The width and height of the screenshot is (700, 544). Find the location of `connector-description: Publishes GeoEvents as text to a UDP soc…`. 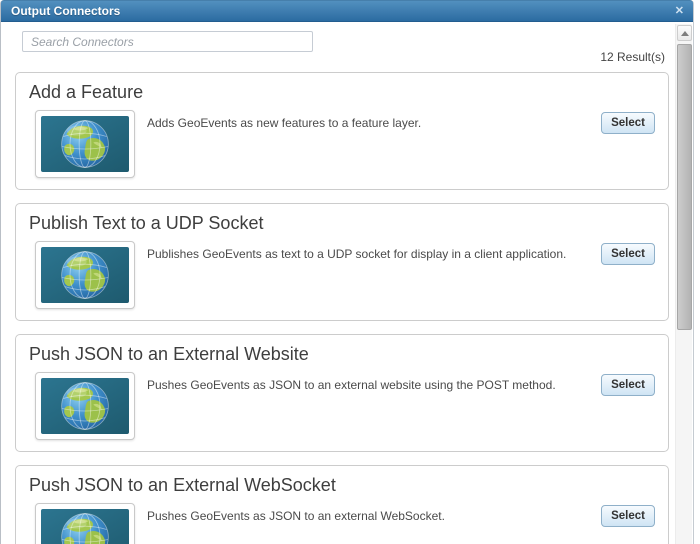

connector-description: Publishes GeoEvents as text to a UDP soc… is located at coordinates (357, 254).